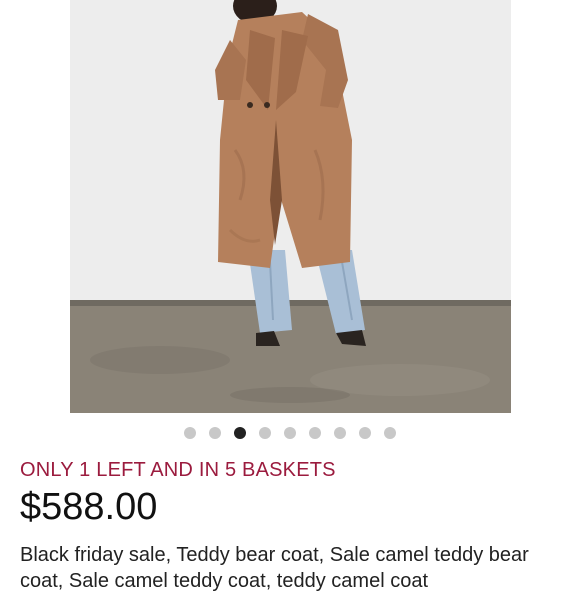 The width and height of the screenshot is (580, 594). I want to click on stock-message: ONLY 1 LEFT AND IN 5 BASKETS, so click(178, 470).